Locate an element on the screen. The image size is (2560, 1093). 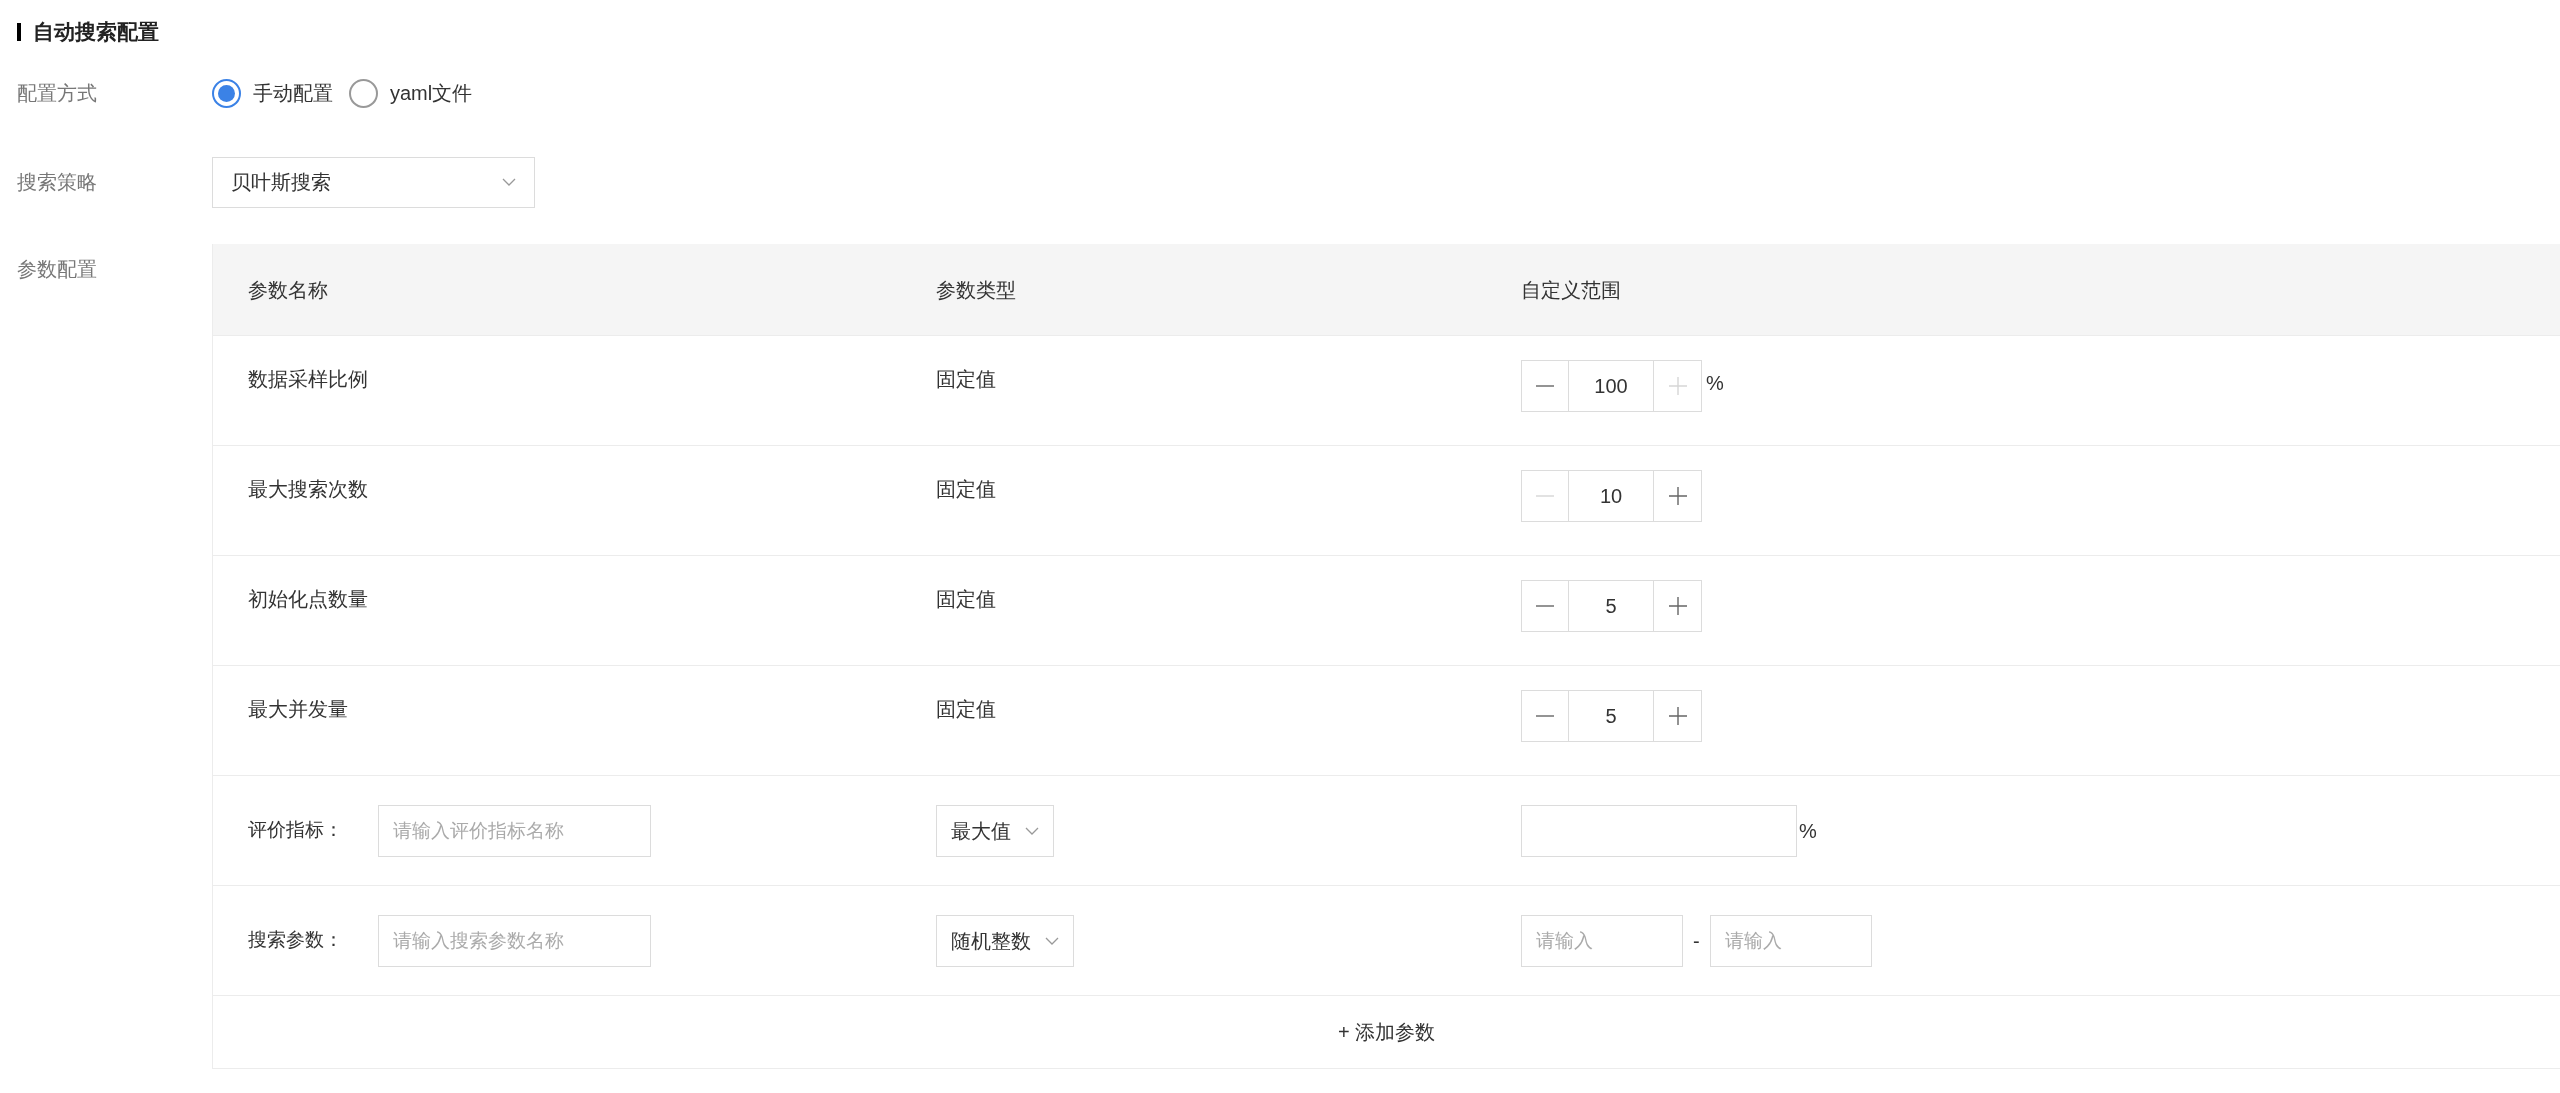
param-name: 最大并发量 is located at coordinates (298, 709).